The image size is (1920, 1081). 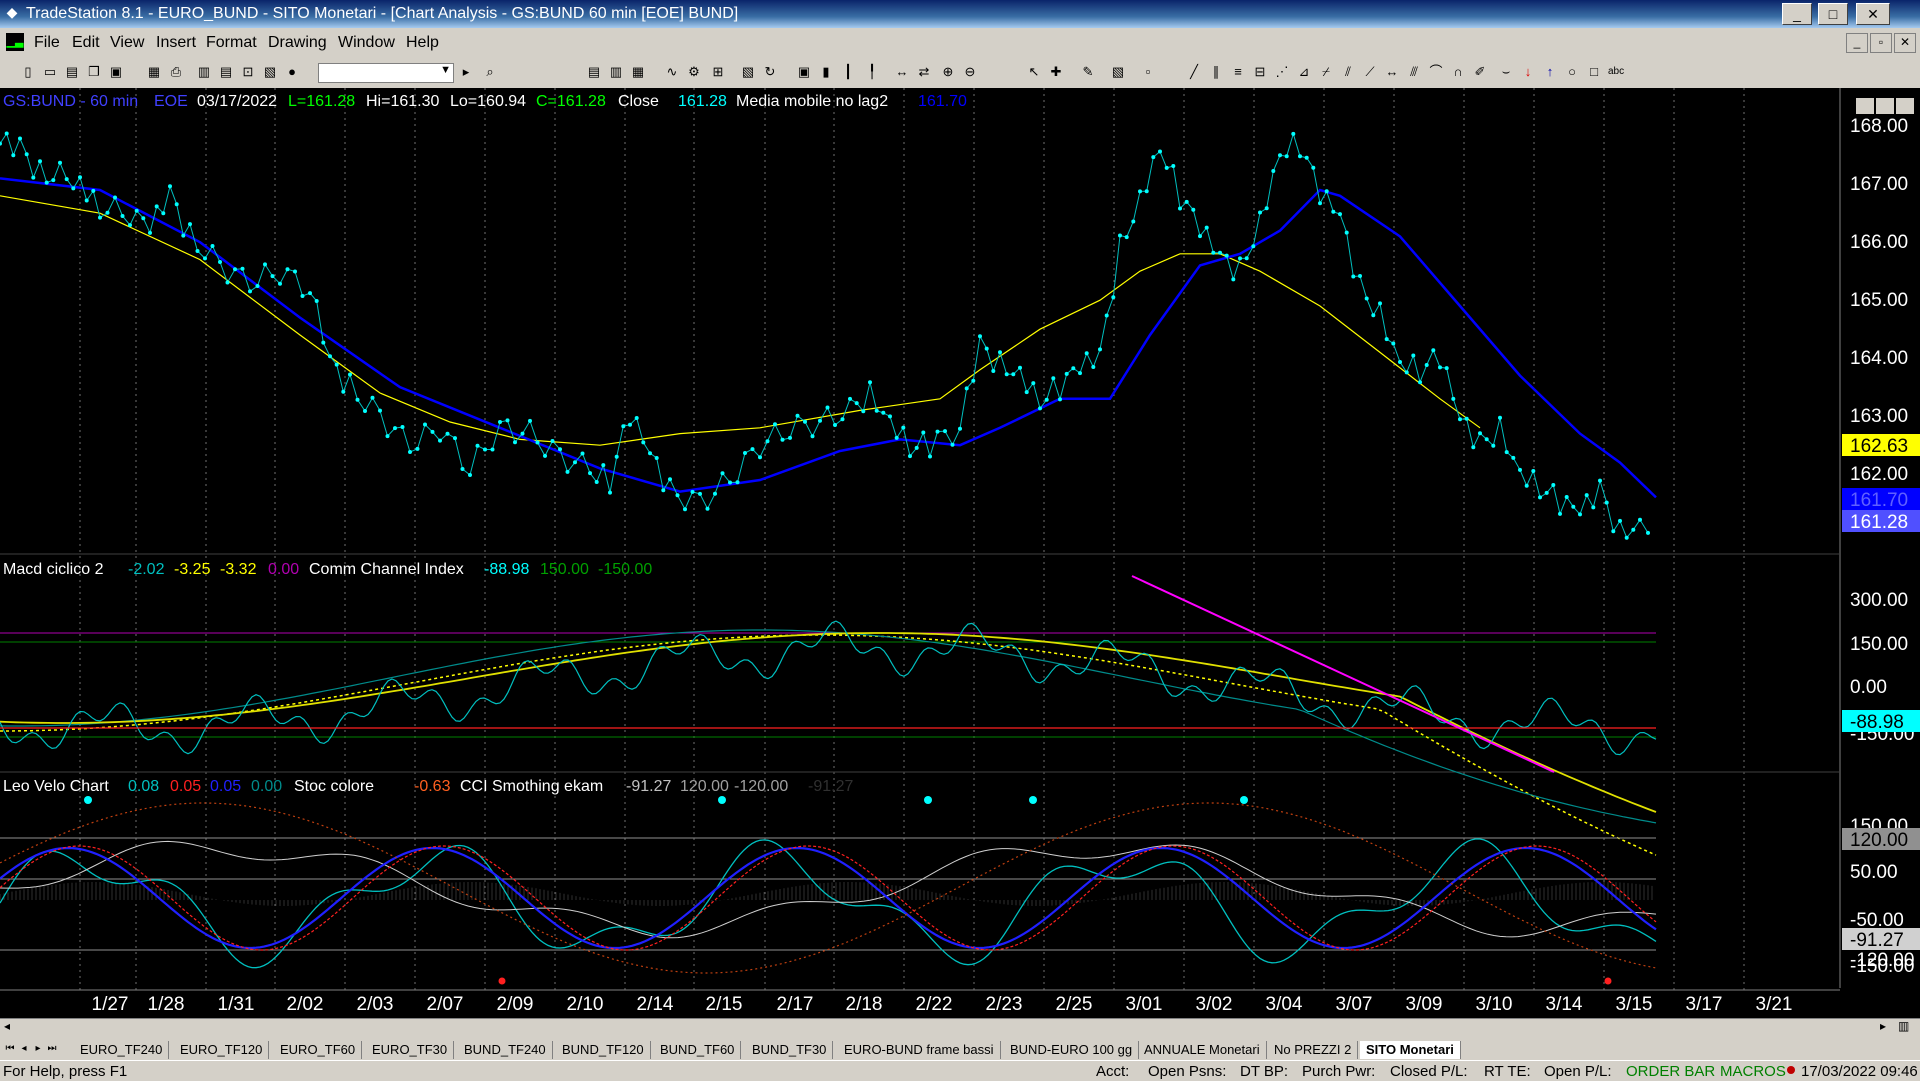 I want to click on tab-bund-tf240: BUND_TF240, so click(x=505, y=1050).